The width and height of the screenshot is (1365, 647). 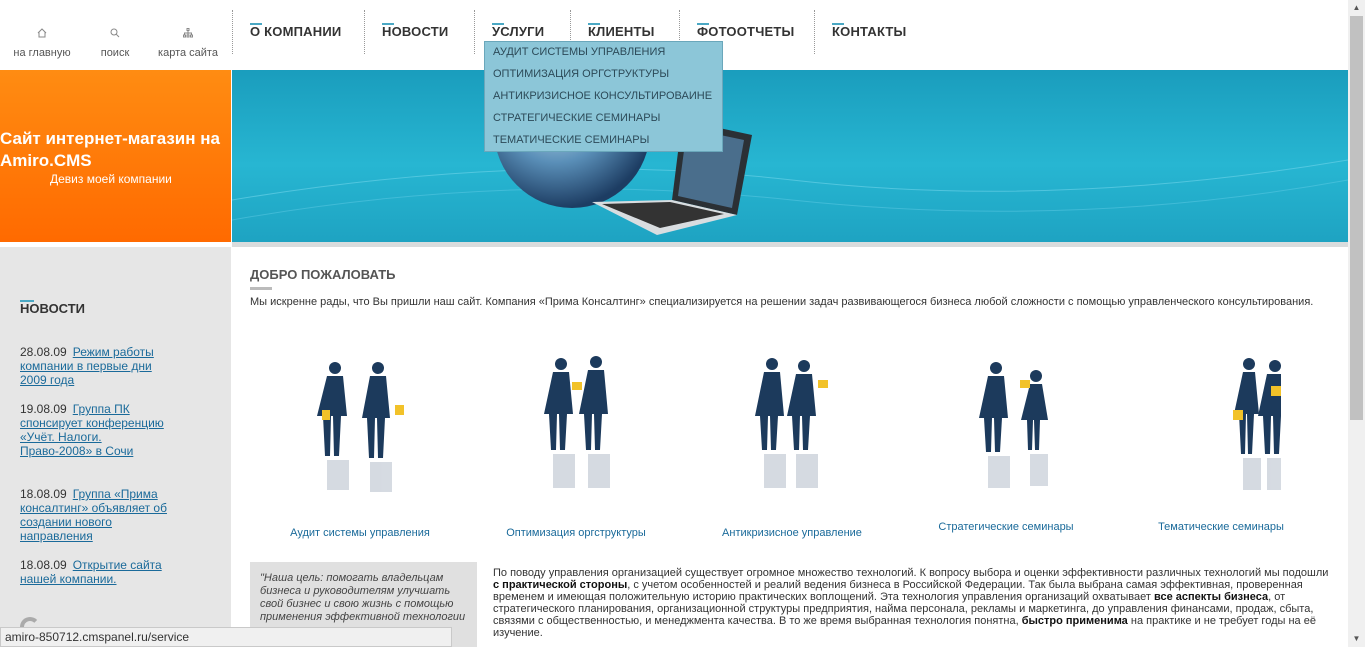 I want to click on title-marker, so click(x=27, y=301).